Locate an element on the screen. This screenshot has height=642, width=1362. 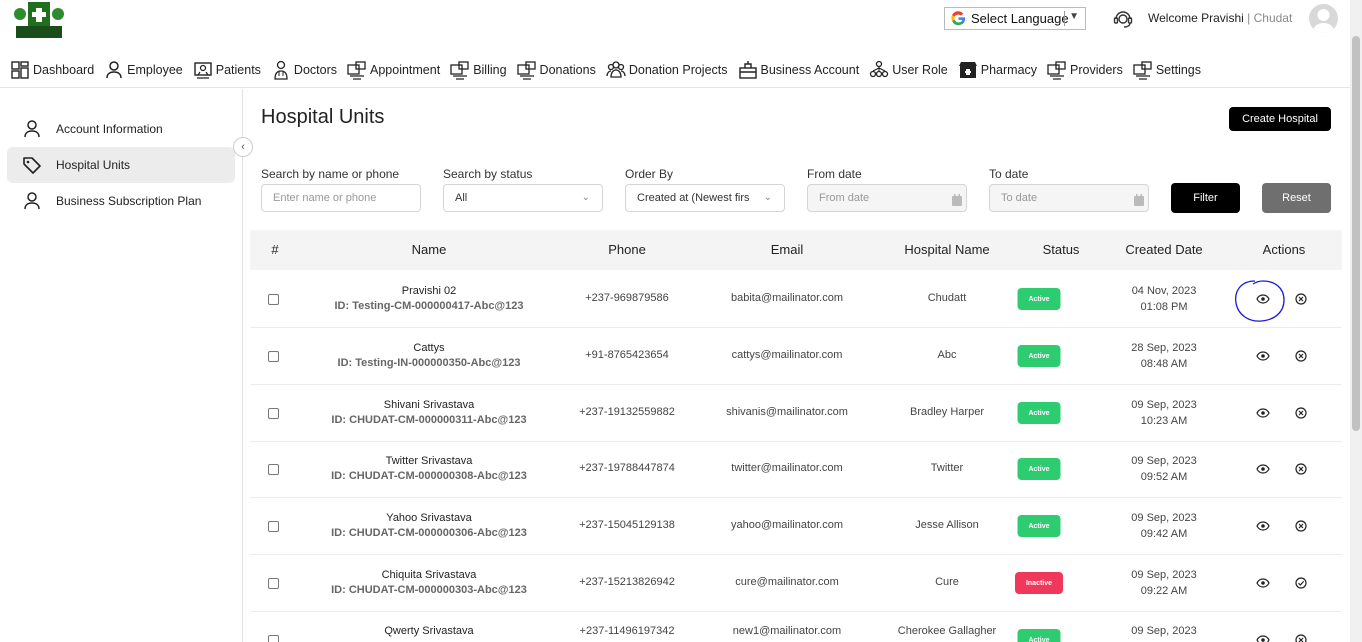
providers-icon is located at coordinates (1056, 70).